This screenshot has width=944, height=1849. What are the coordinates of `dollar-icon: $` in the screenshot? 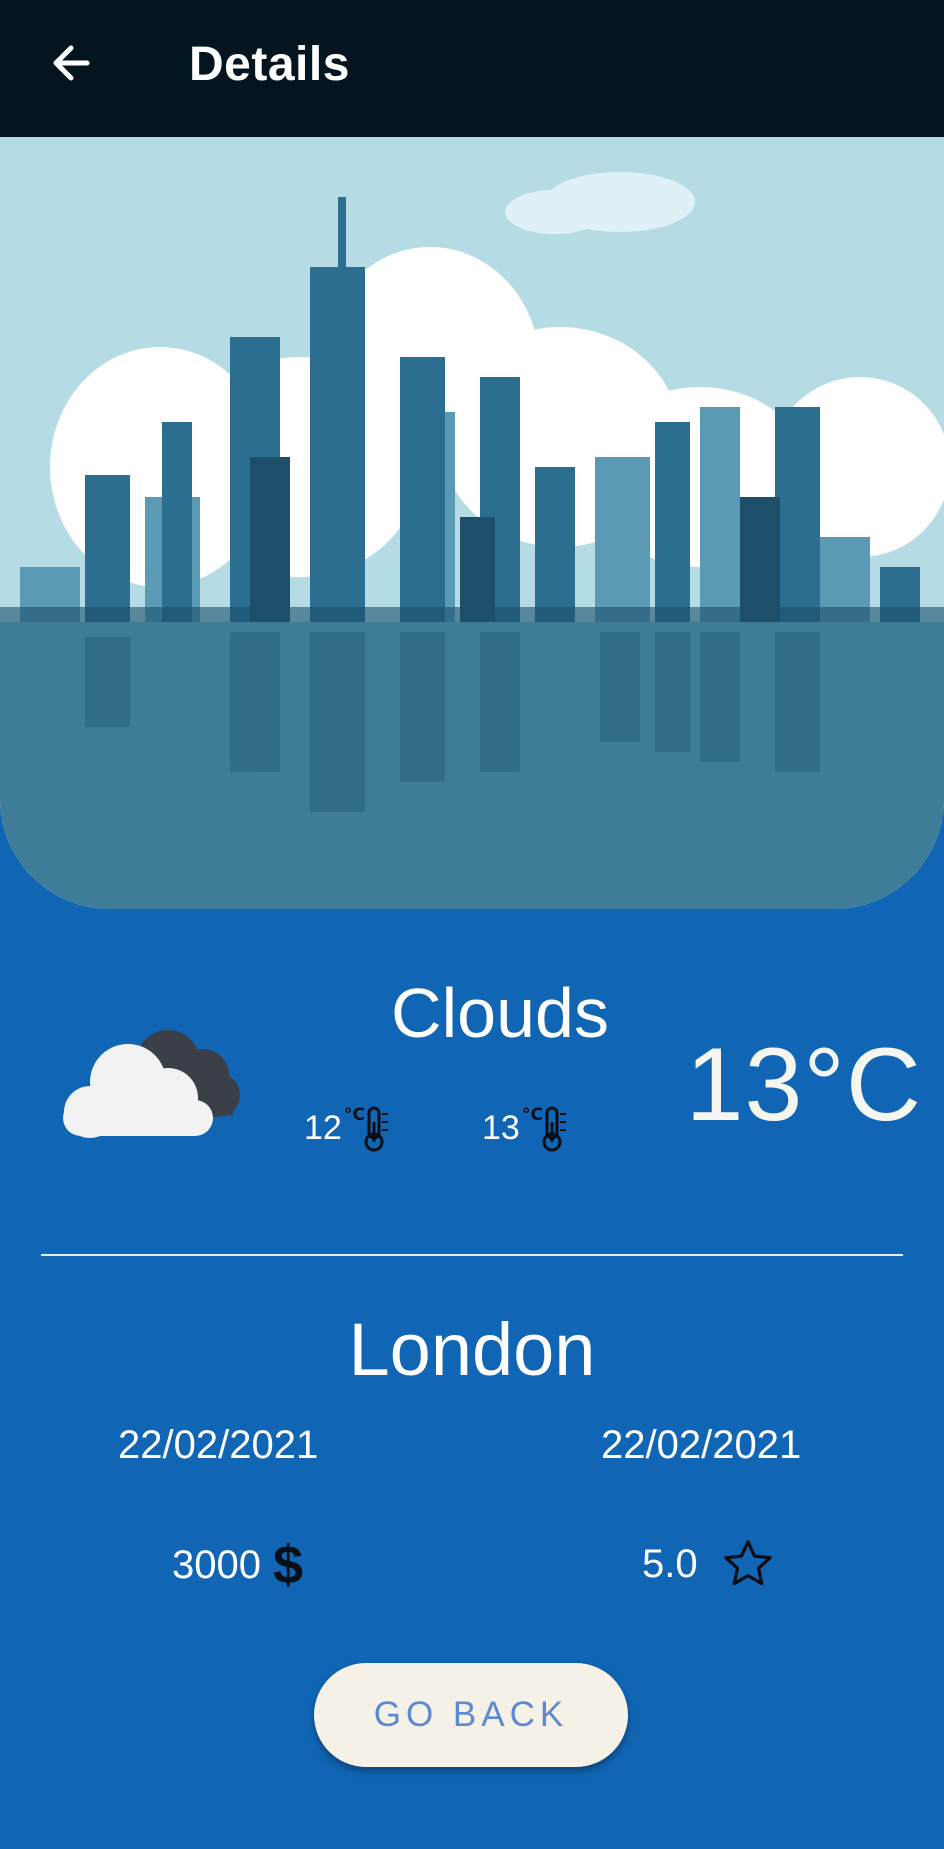 It's located at (288, 1565).